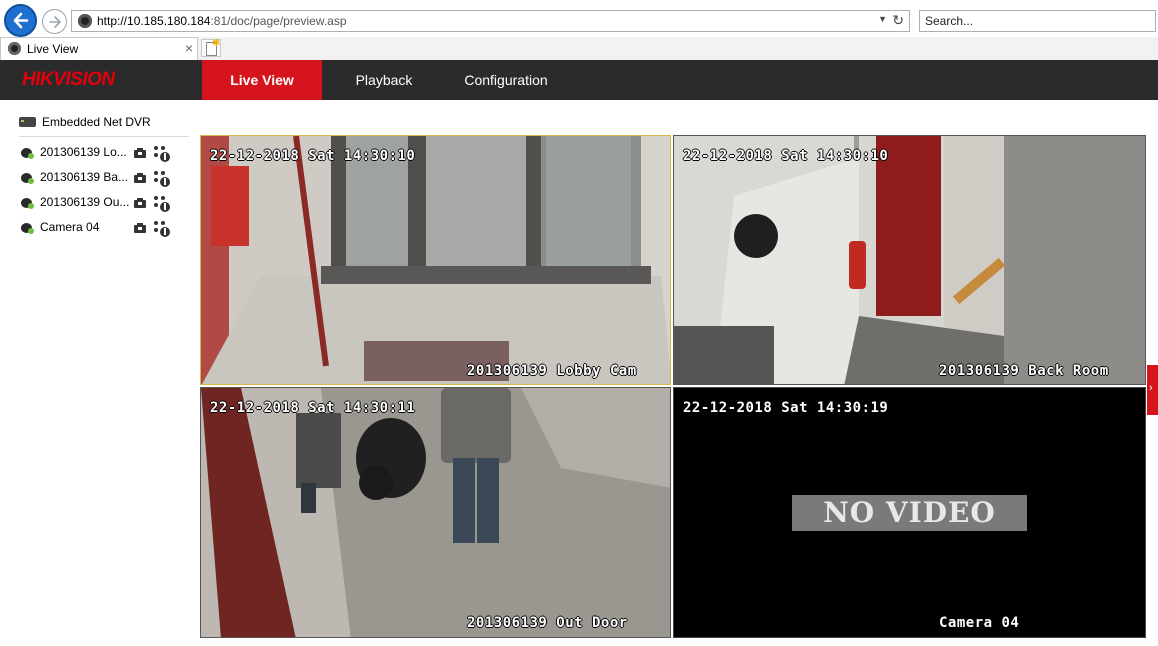 The image size is (1158, 646). What do you see at coordinates (313, 408) in the screenshot?
I see `osd-timestamp: 22-12-2018 Sat 14:30:11` at bounding box center [313, 408].